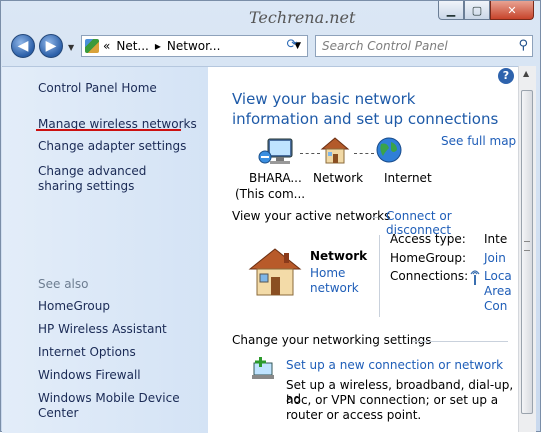 The width and height of the screenshot is (541, 433). Describe the element at coordinates (263, 368) in the screenshot. I see `new-connection-icon` at that location.